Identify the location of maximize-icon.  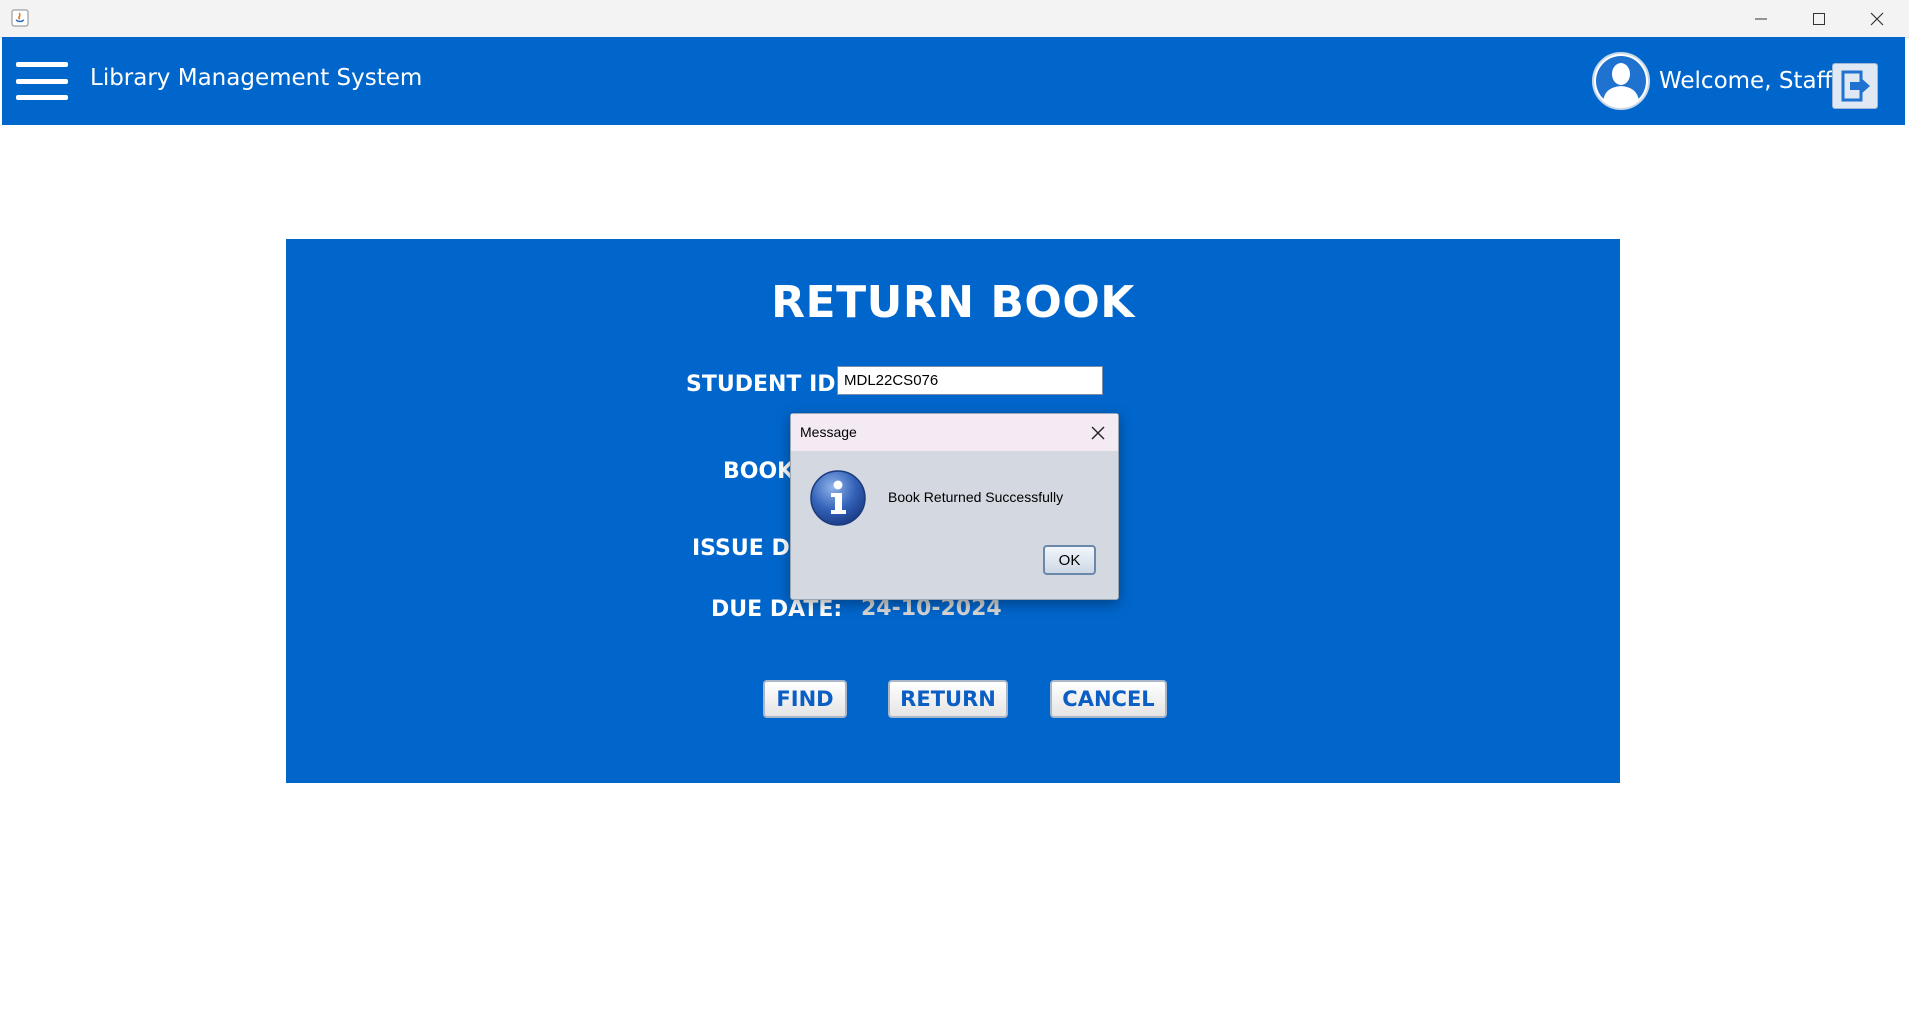
(1819, 18).